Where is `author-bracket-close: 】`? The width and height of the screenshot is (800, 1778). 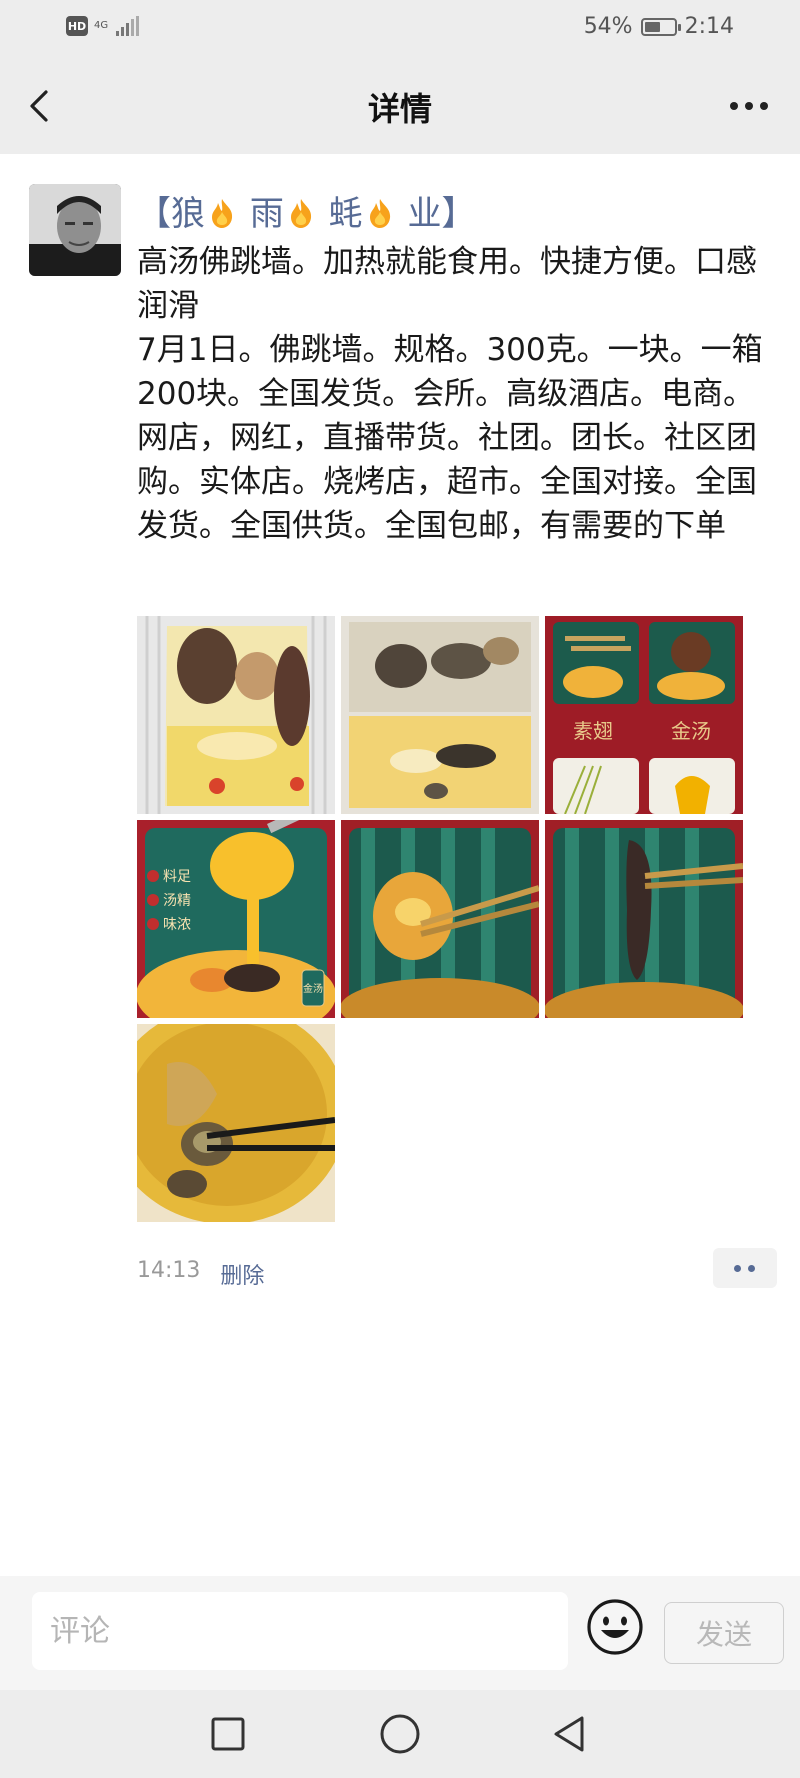 author-bracket-close: 】 is located at coordinates (458, 214).